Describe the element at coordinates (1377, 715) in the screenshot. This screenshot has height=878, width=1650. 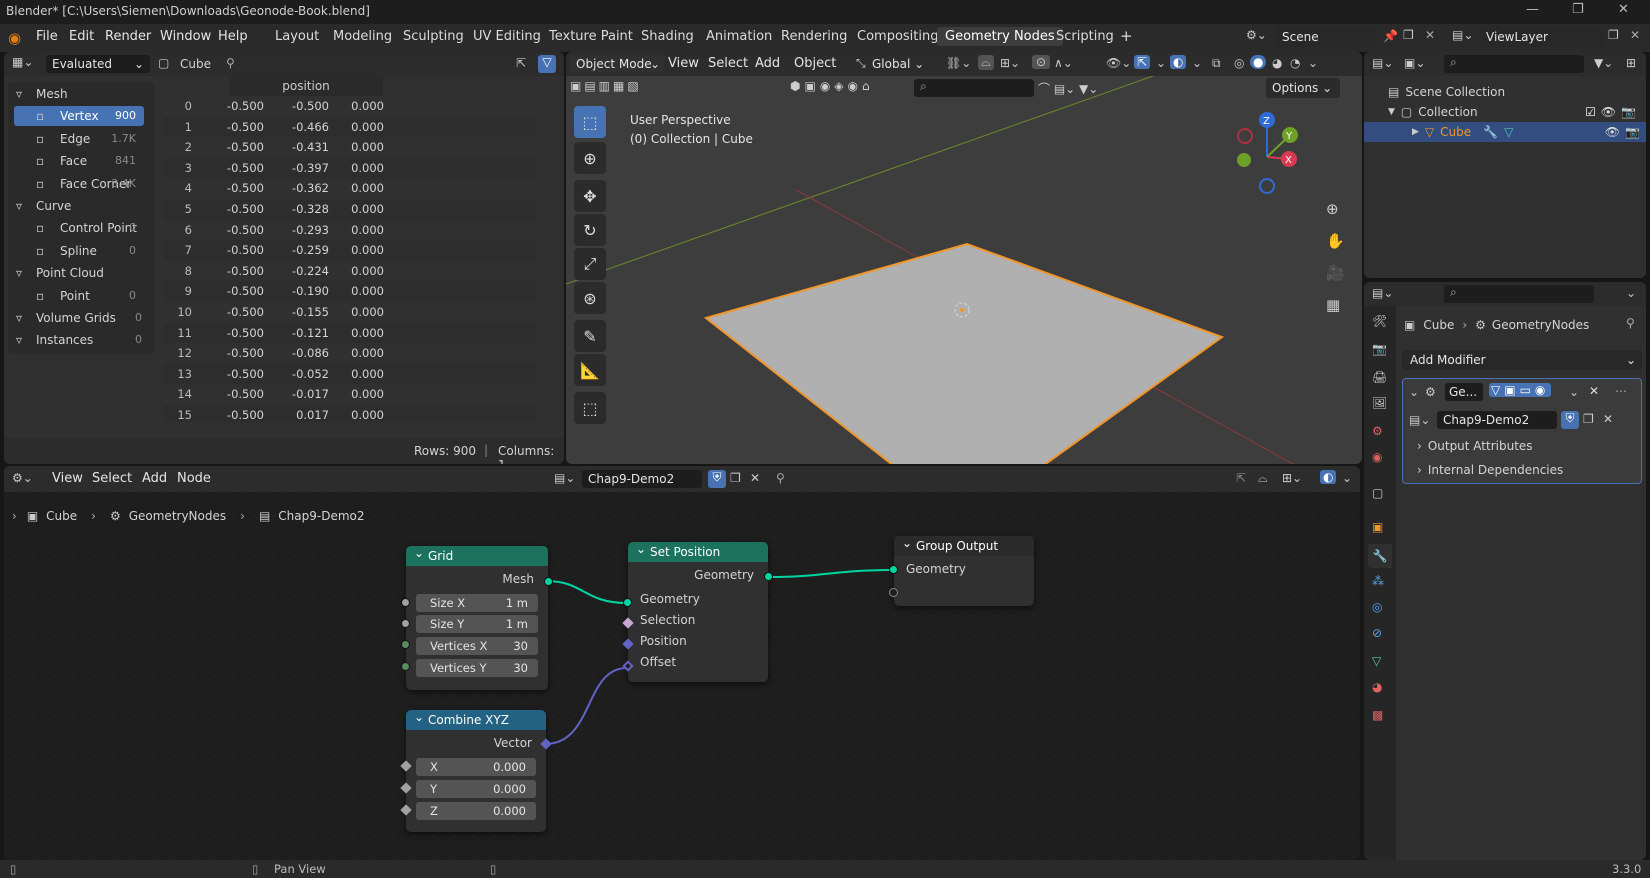
I see `texture-tab-icon: ▩` at that location.